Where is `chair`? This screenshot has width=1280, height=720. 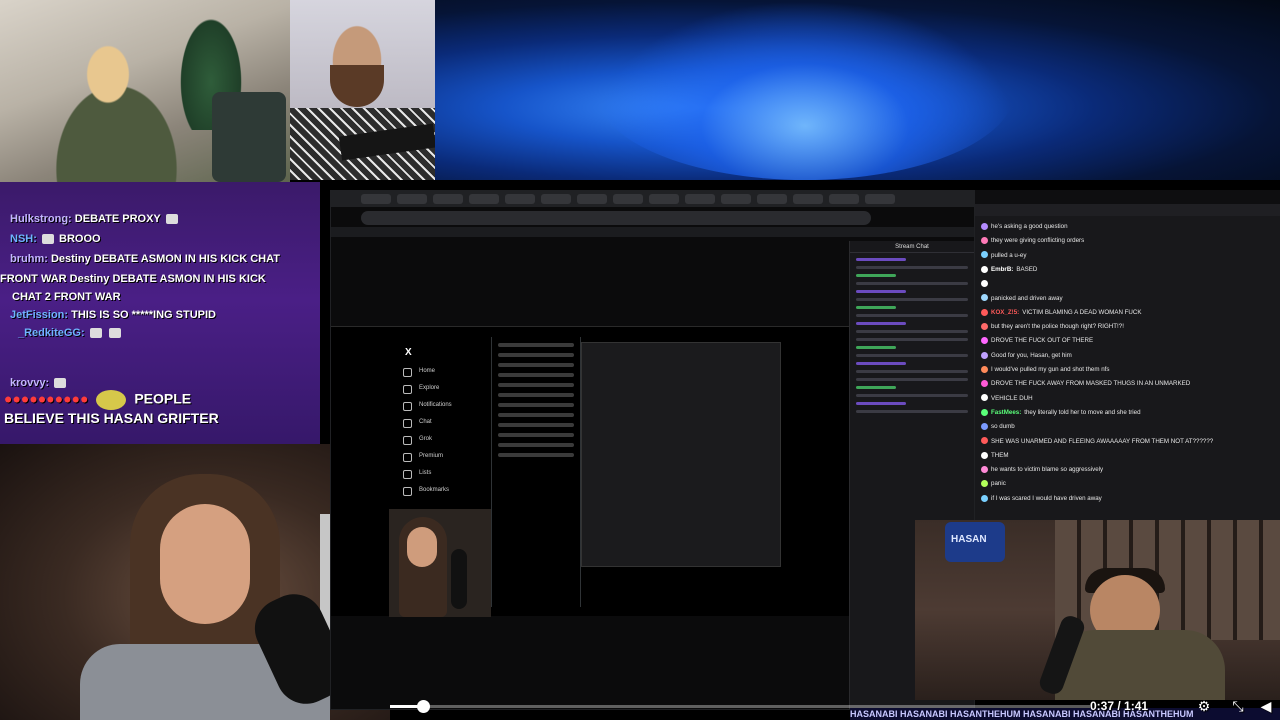 chair is located at coordinates (249, 137).